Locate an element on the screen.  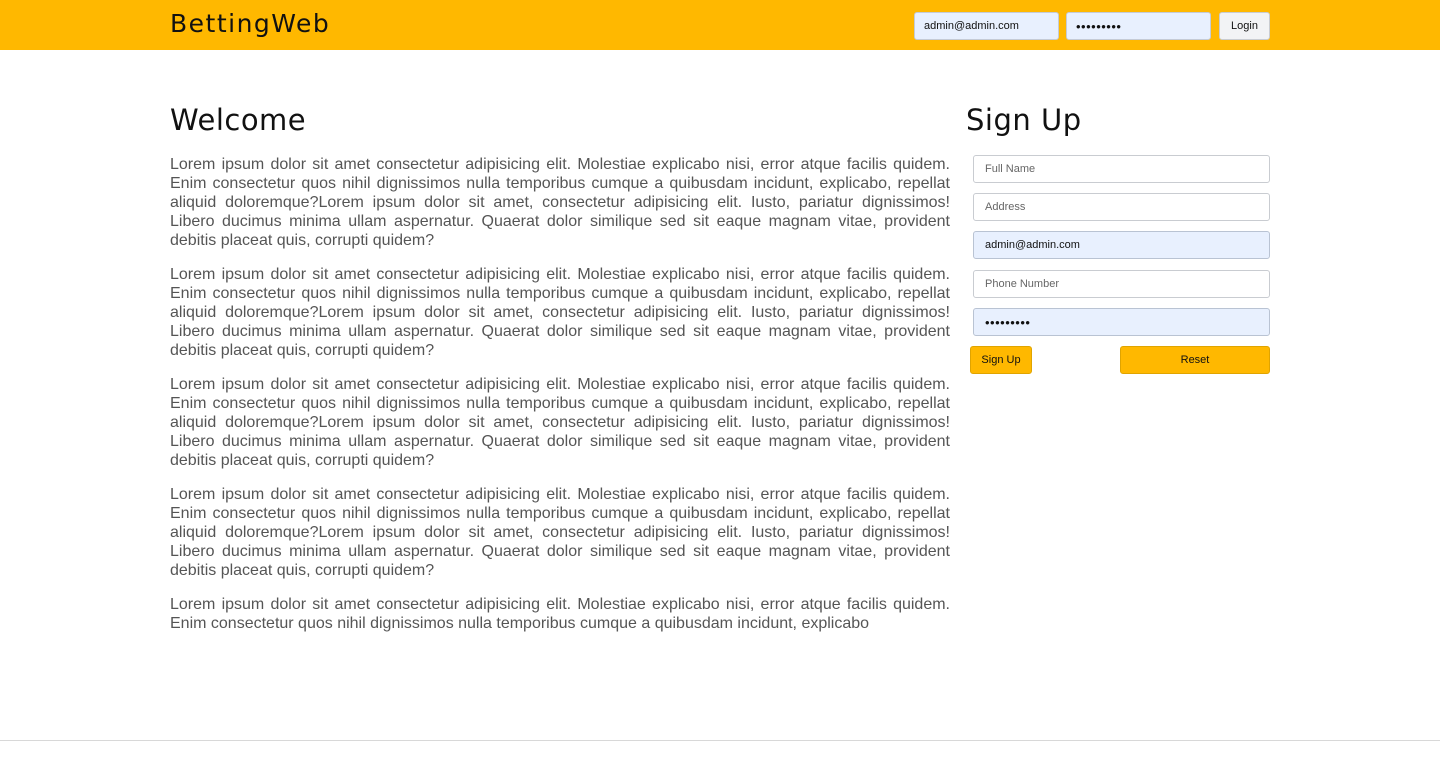
signup-button: Sign Up is located at coordinates (1001, 360).